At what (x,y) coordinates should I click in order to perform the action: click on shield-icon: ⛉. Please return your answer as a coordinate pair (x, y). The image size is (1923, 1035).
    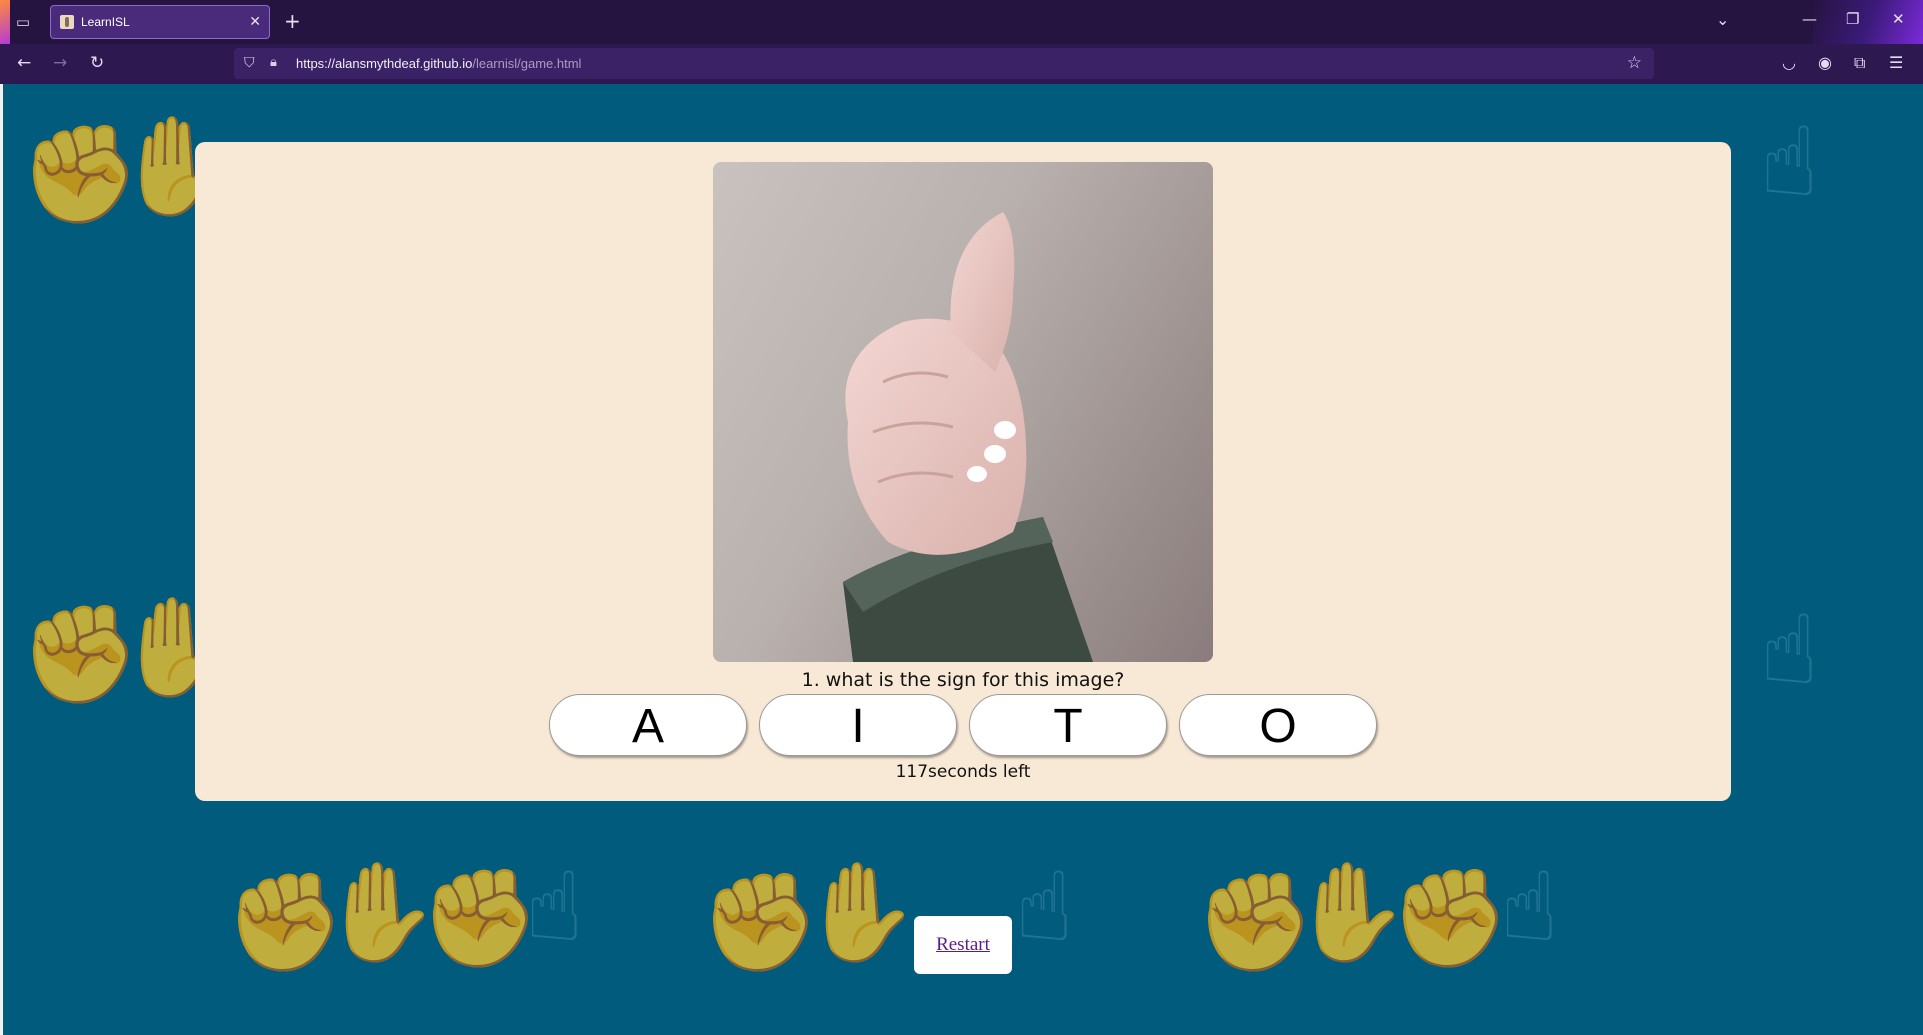
    Looking at the image, I should click on (249, 63).